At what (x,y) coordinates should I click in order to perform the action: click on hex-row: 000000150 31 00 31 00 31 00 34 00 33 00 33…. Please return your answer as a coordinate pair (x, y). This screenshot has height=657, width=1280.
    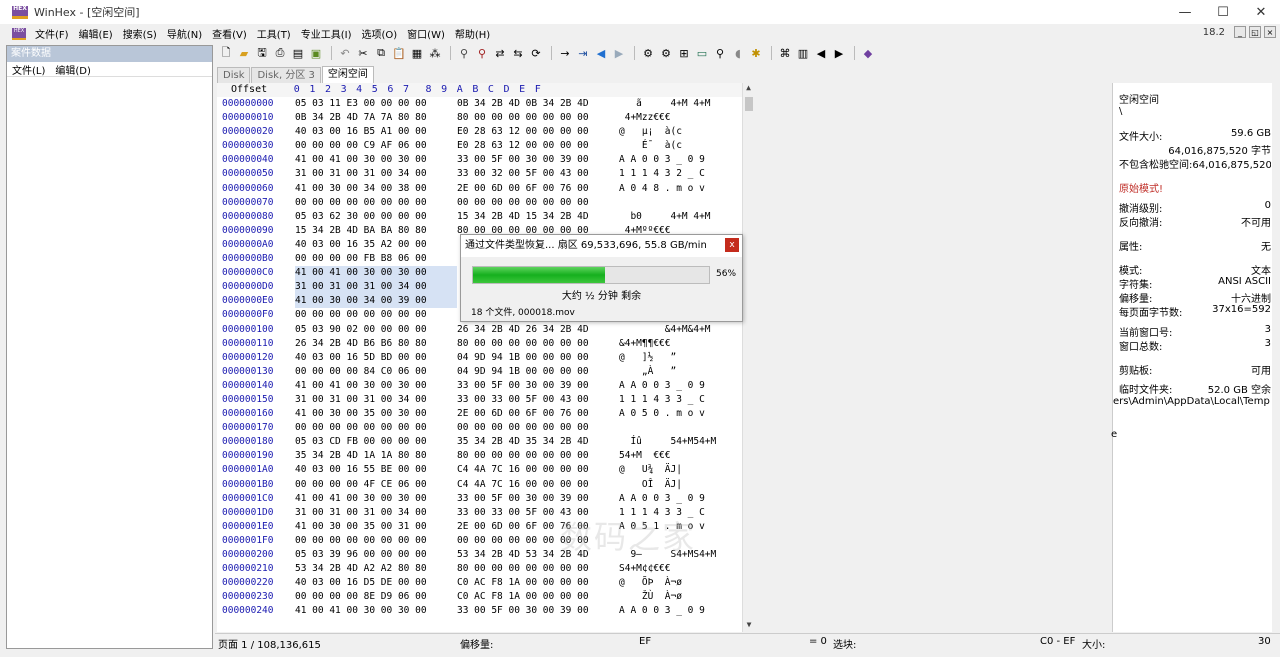
    Looking at the image, I should click on (485, 400).